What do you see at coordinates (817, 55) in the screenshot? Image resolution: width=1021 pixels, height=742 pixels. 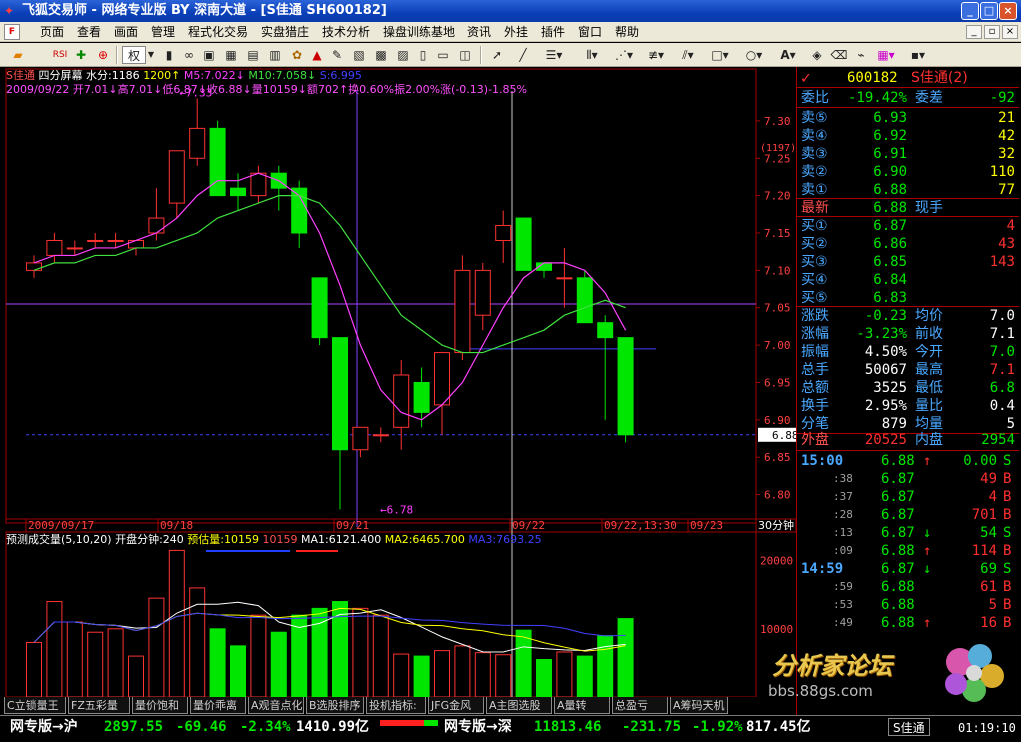 I see `tag-icon: ◈` at bounding box center [817, 55].